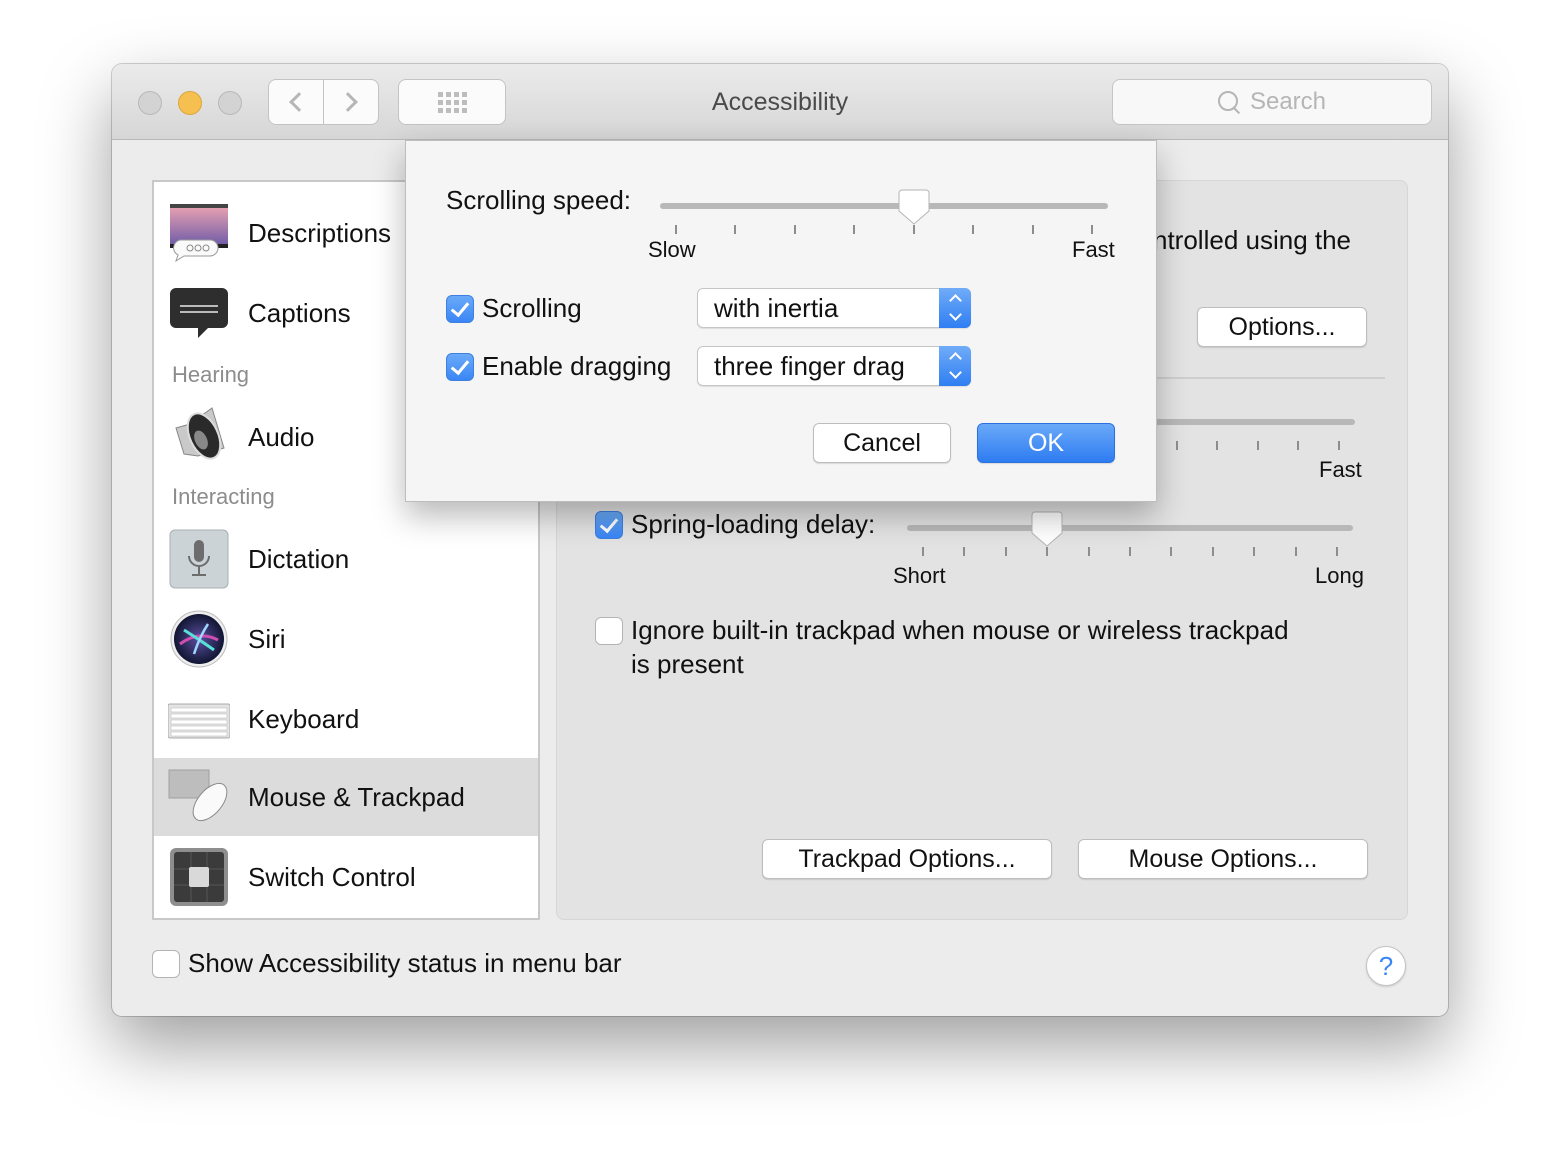 The width and height of the screenshot is (1560, 1176). Describe the element at coordinates (299, 558) in the screenshot. I see `sidebar-item-label: Dictation` at that location.